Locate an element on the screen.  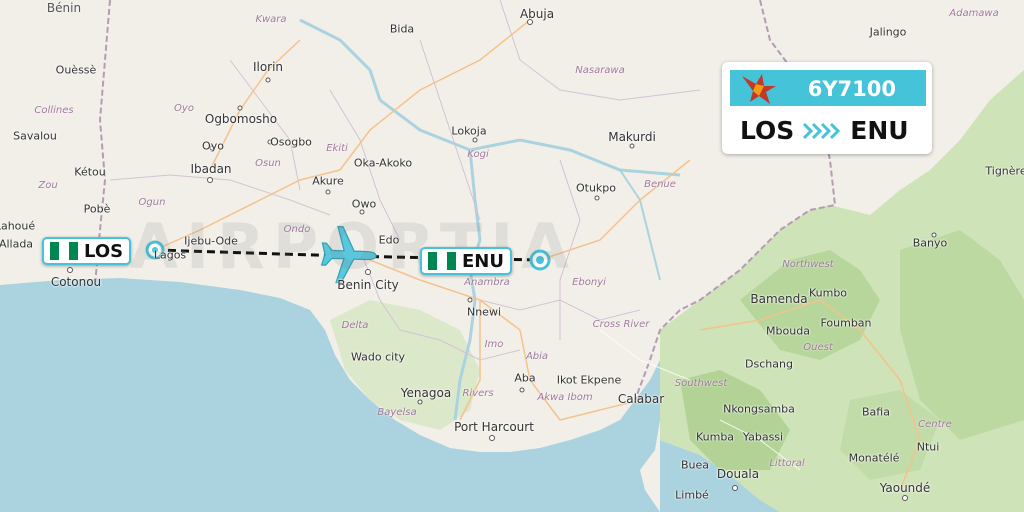
city-label: Ogbomosho is located at coordinates (241, 119).